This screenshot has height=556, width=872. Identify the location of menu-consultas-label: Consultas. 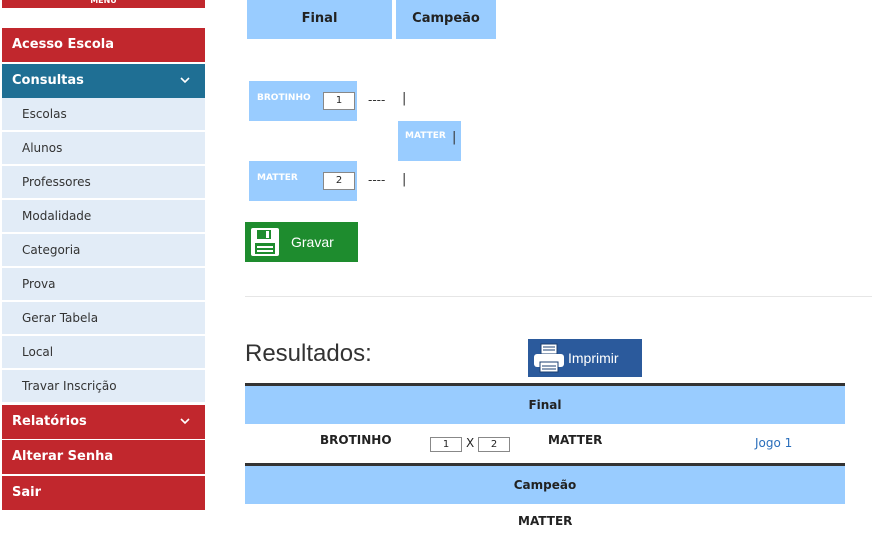
(48, 80).